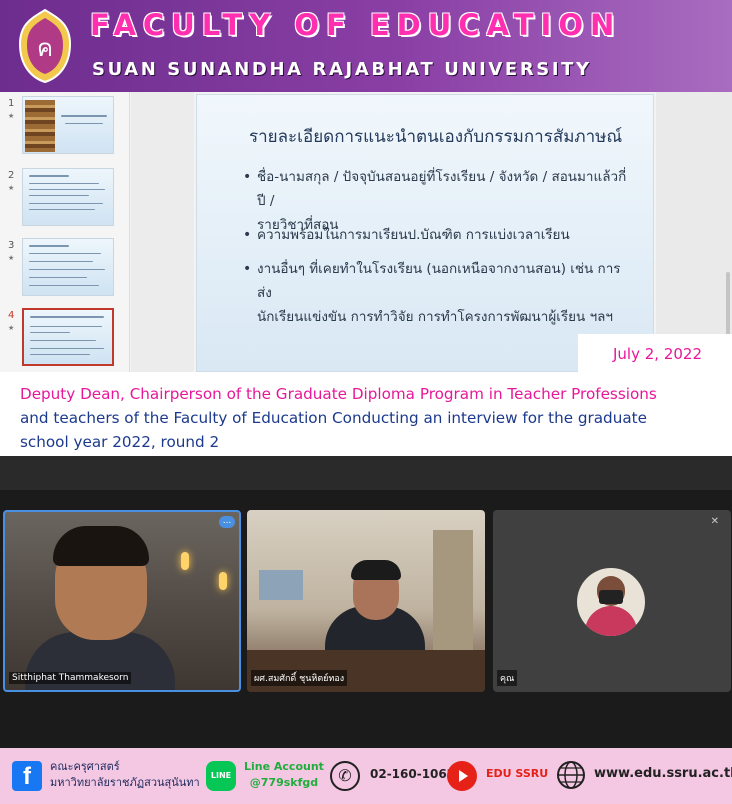 This screenshot has height=804, width=732. I want to click on participant-video-2: ผศ.สมศักดิ์ ชุนหิตย์ทอง, so click(366, 601).